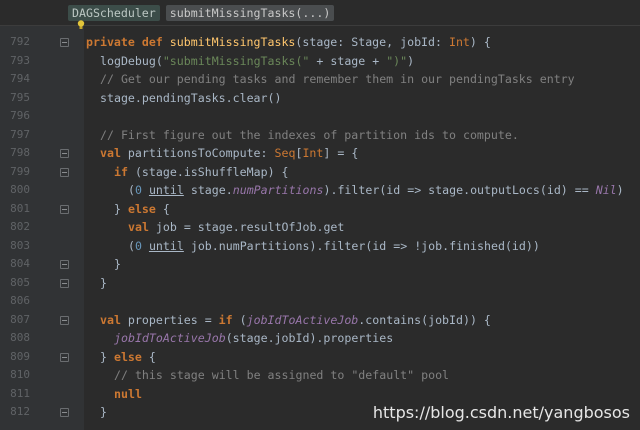 The image size is (640, 430). I want to click on code-line: 796, so click(320, 116).